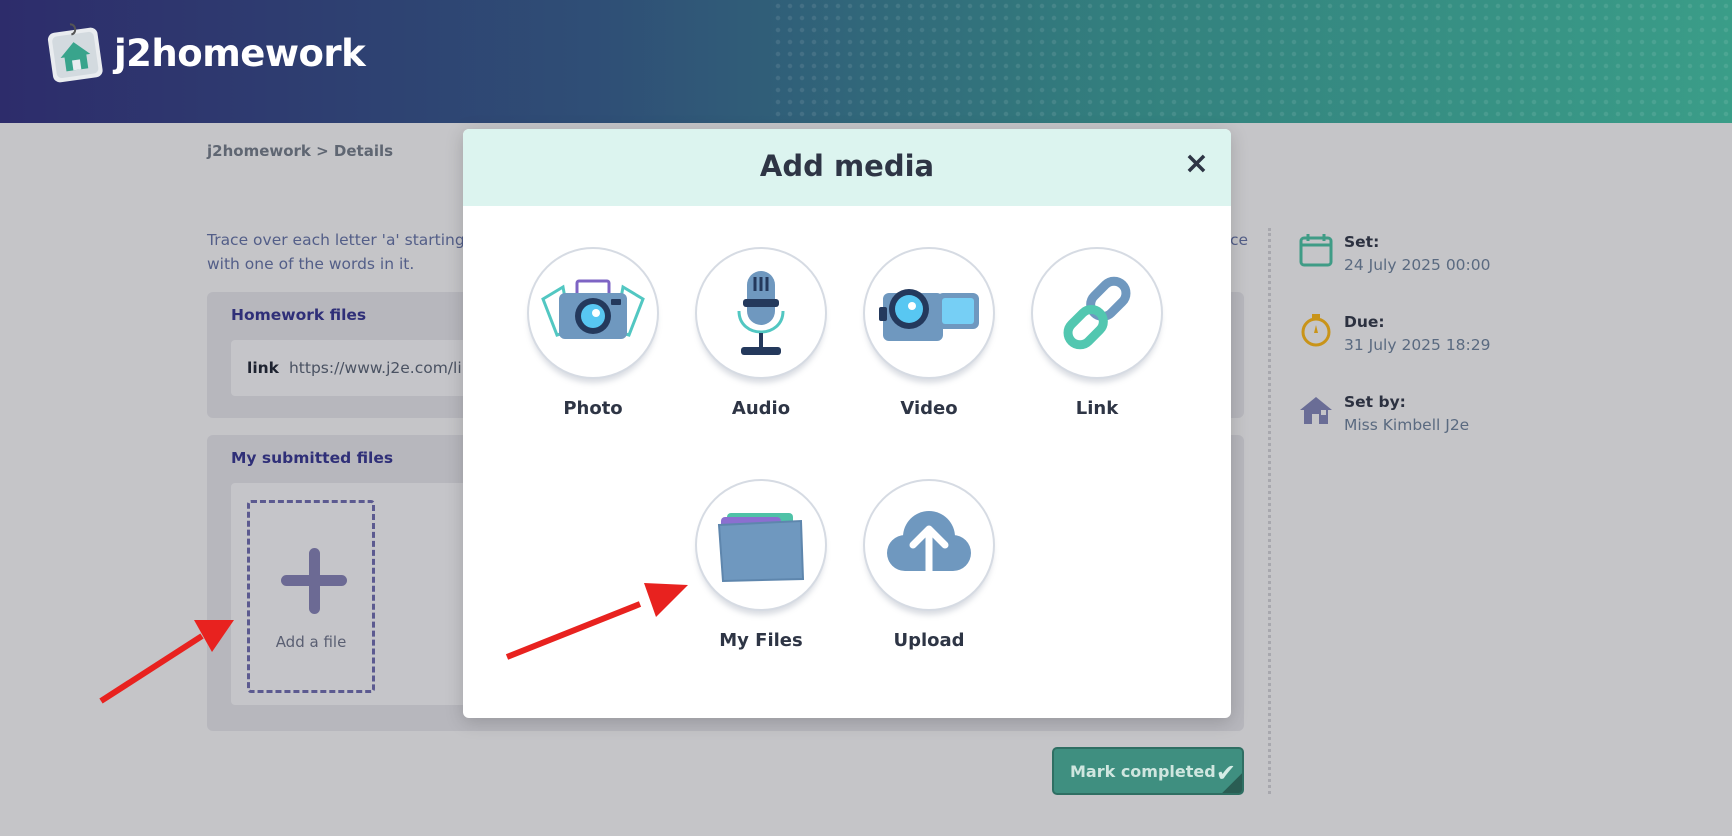 This screenshot has width=1732, height=836. What do you see at coordinates (166, 662) in the screenshot?
I see `arrow-to-add-file` at bounding box center [166, 662].